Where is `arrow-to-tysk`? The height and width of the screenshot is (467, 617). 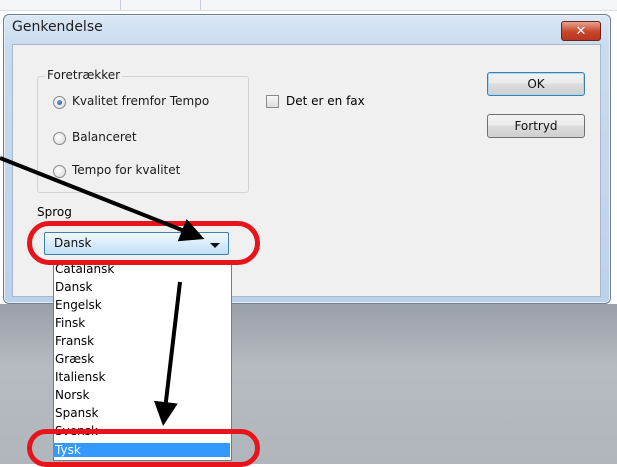 arrow-to-tysk is located at coordinates (167, 353).